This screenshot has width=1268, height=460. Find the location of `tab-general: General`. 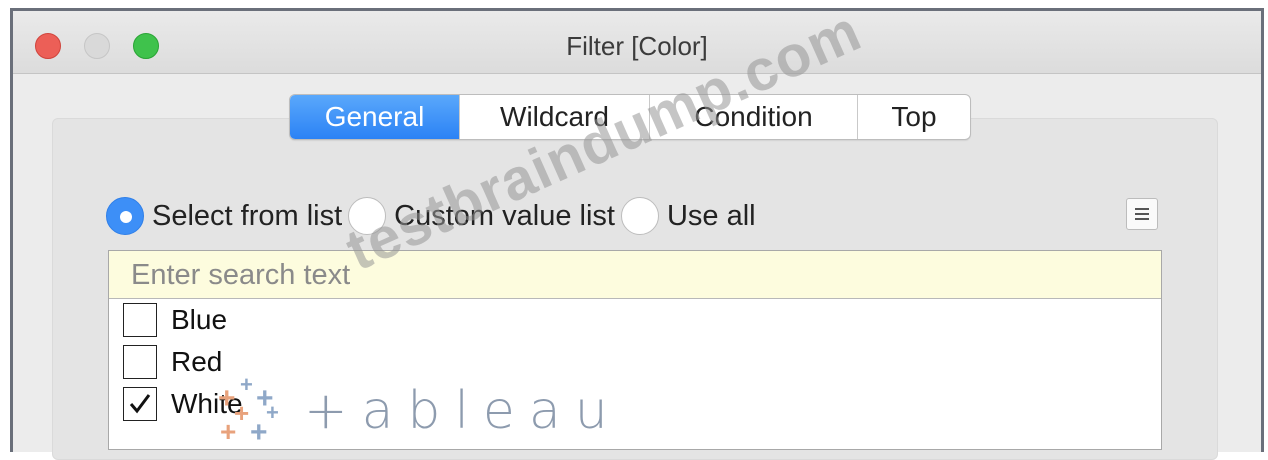

tab-general: General is located at coordinates (375, 117).